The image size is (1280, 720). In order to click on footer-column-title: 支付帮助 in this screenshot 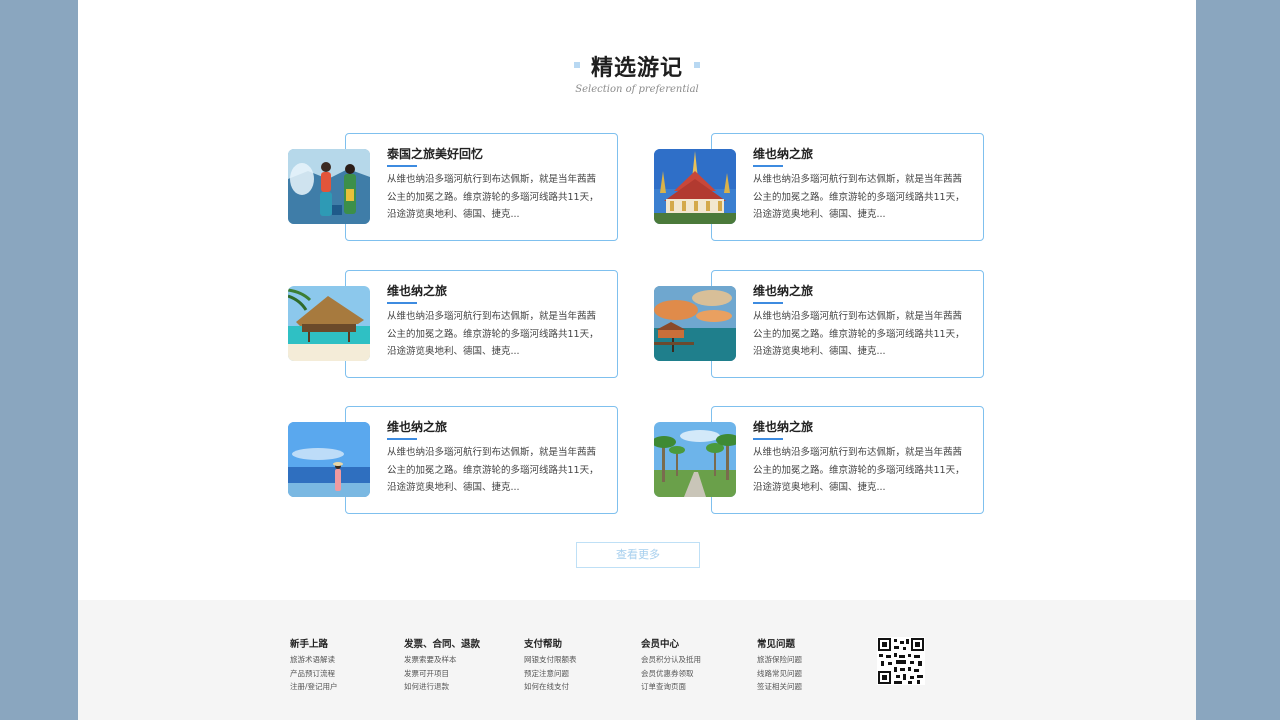, I will do `click(543, 644)`.